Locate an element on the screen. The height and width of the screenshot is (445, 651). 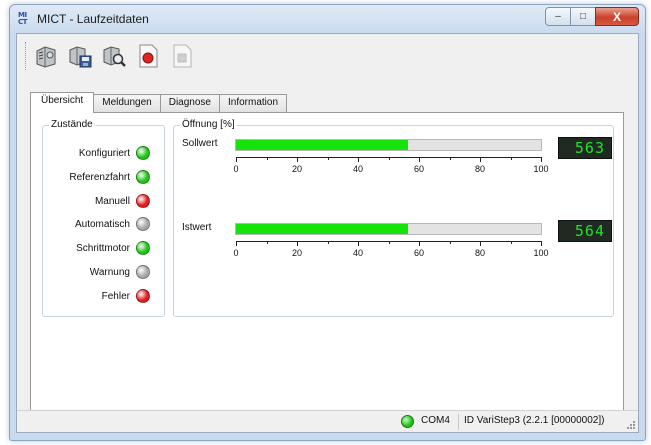
sollwert-bar-fill is located at coordinates (322, 145).